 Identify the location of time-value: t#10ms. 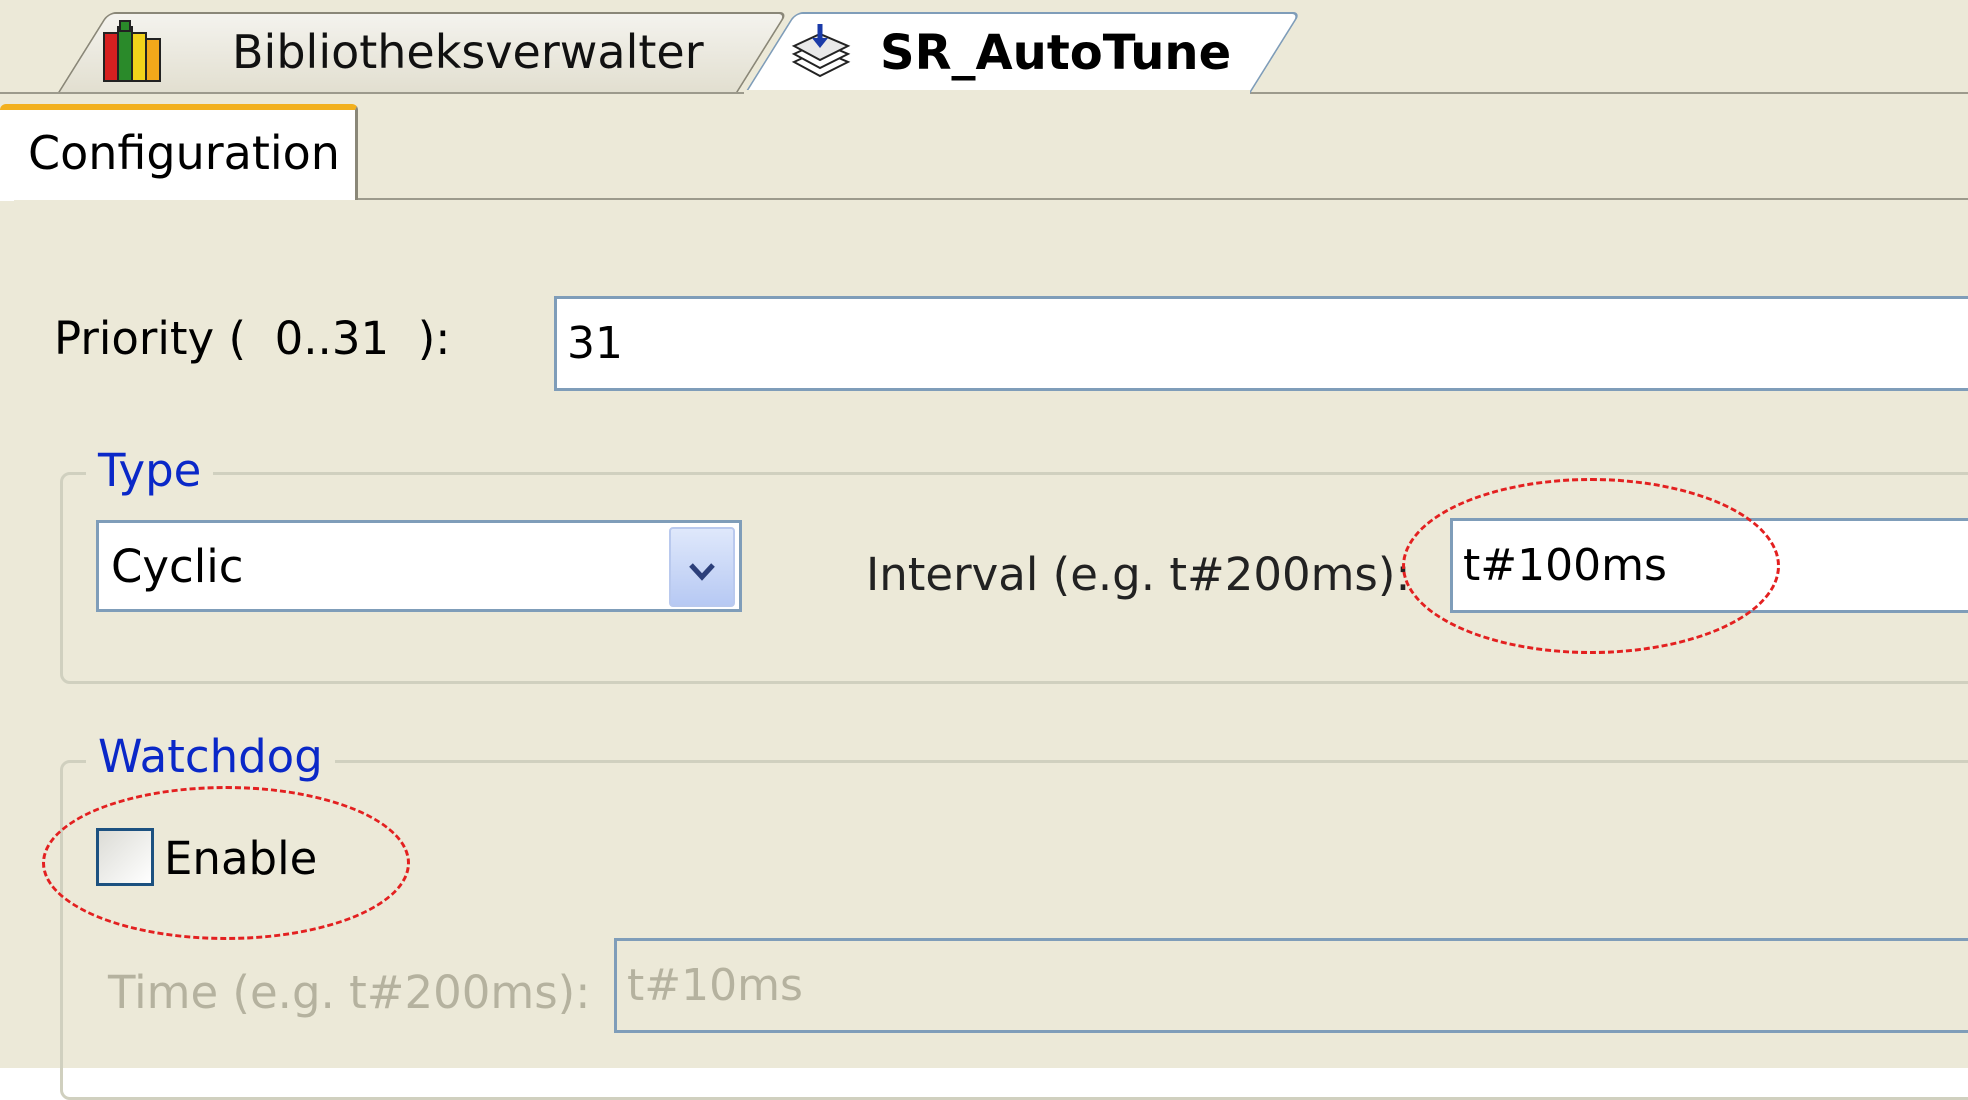
(715, 985).